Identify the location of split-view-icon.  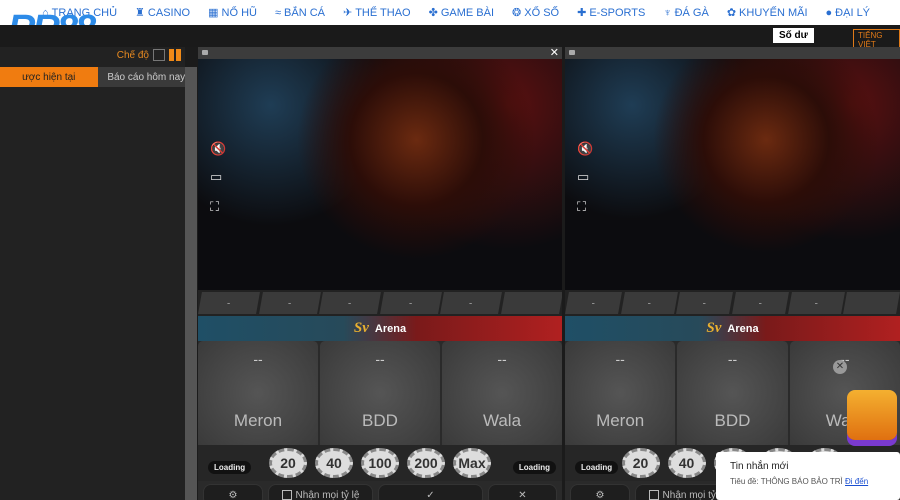
(175, 55).